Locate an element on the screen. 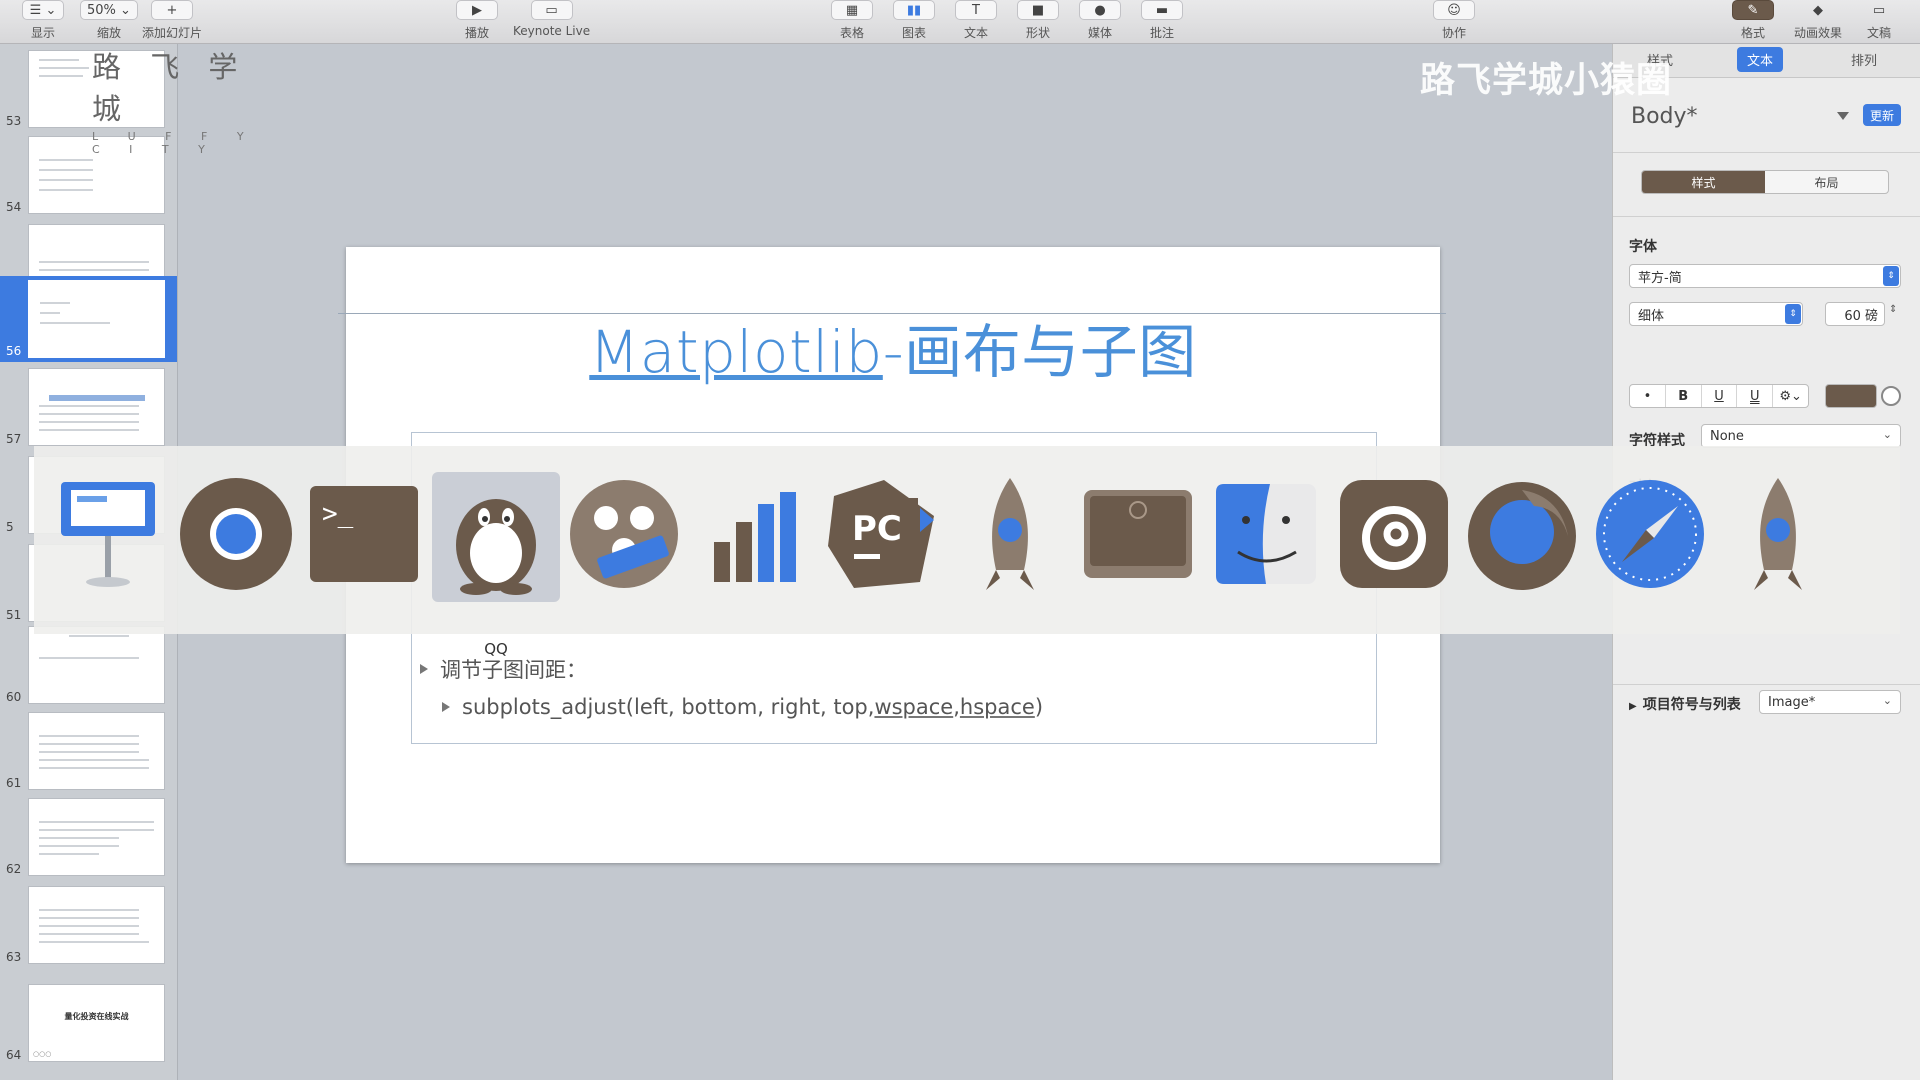 The width and height of the screenshot is (1920, 1080). char-style-popup: None ⌄ is located at coordinates (1801, 436).